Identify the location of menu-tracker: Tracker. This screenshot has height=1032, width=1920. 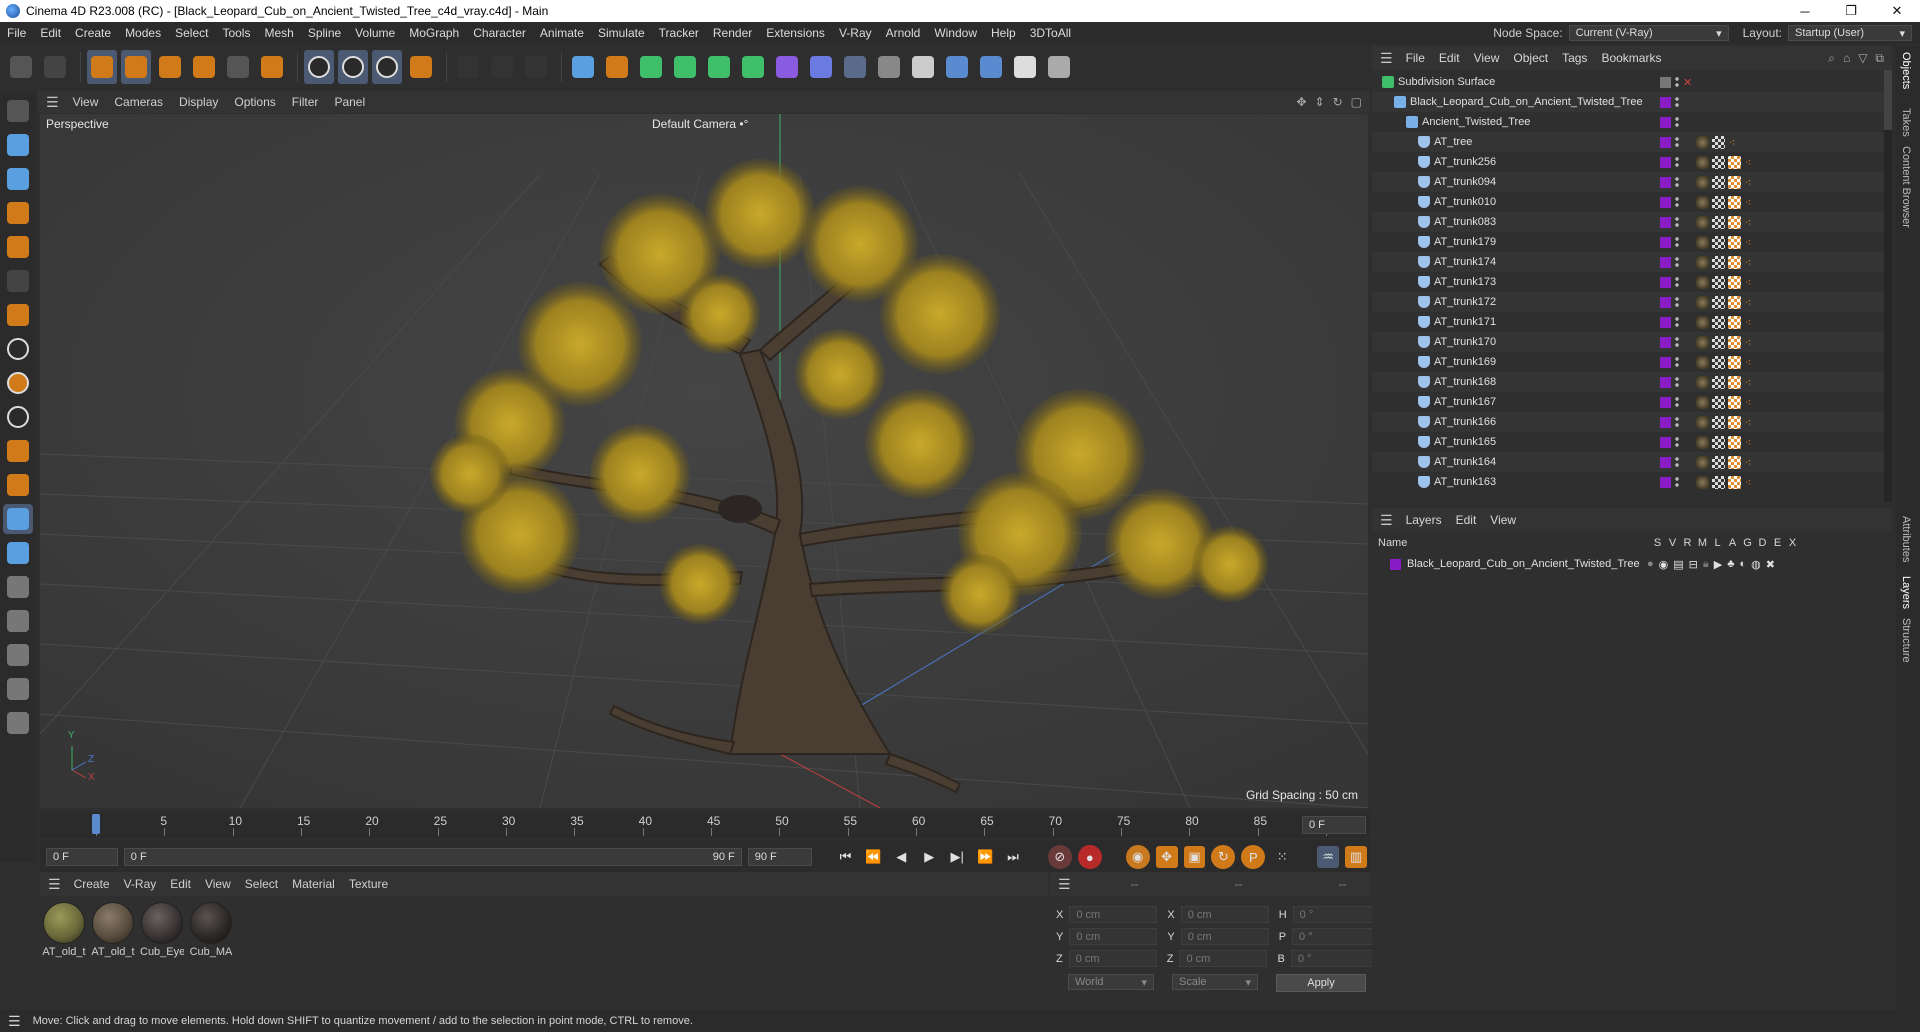
(679, 33).